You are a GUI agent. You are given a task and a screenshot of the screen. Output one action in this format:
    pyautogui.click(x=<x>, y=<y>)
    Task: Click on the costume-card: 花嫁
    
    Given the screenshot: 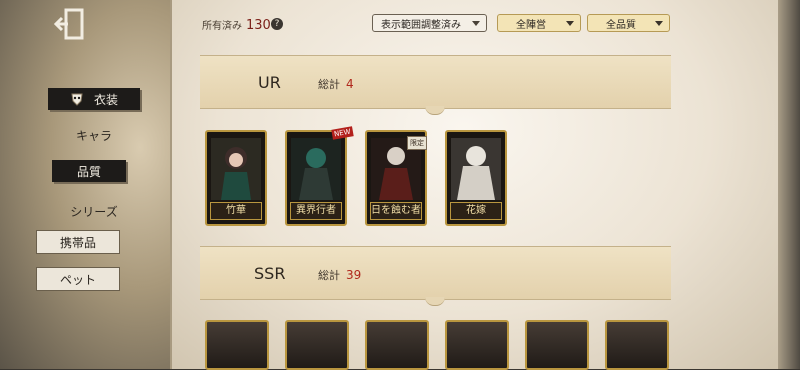 What is the action you would take?
    pyautogui.click(x=476, y=178)
    